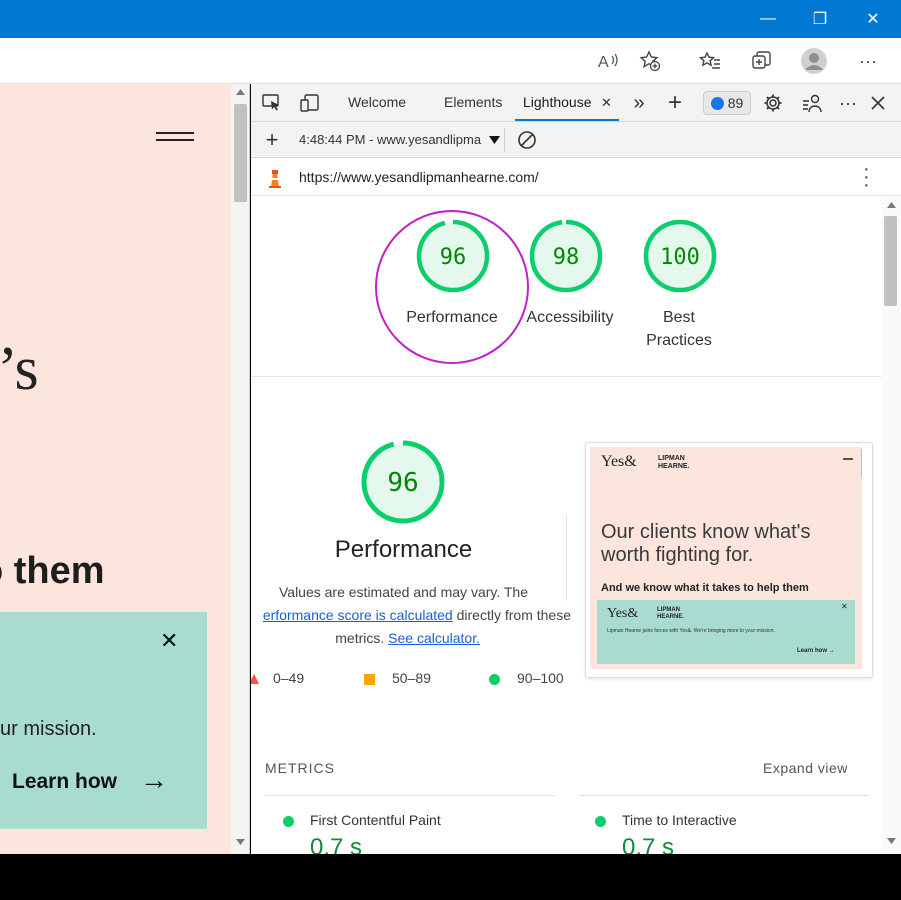  Describe the element at coordinates (494, 140) in the screenshot. I see `report-dropdown-icon` at that location.